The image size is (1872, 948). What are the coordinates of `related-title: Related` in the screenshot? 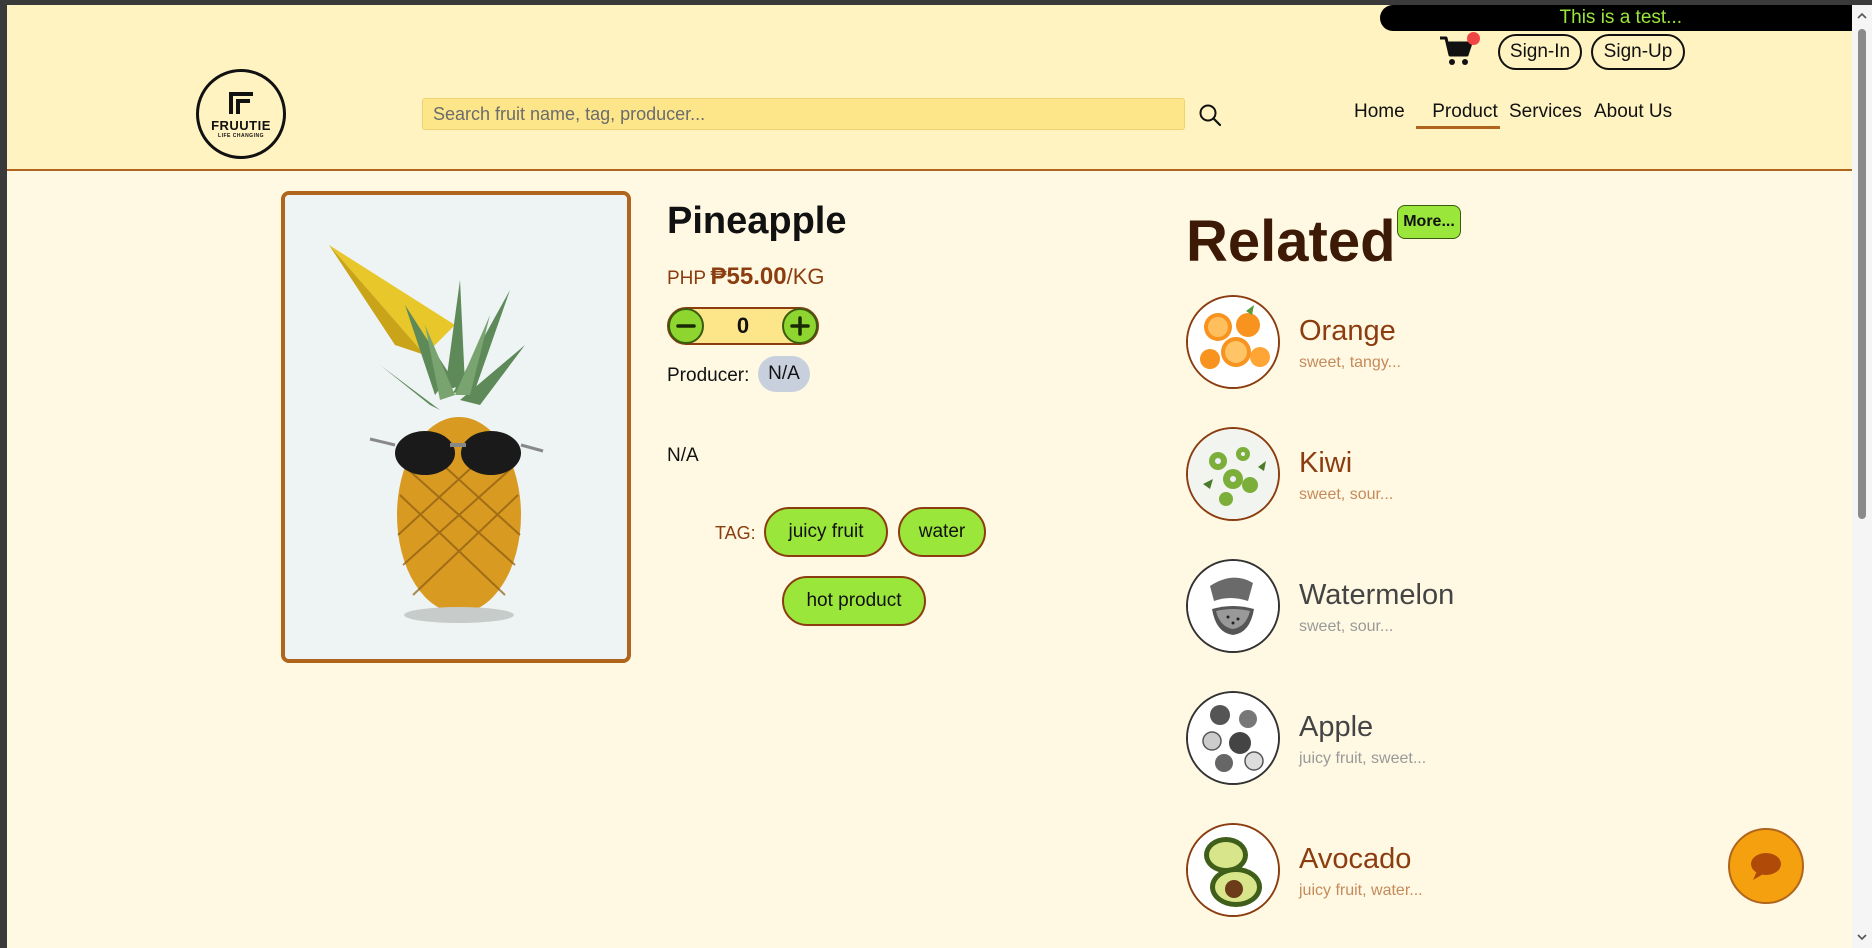 It's located at (1291, 241).